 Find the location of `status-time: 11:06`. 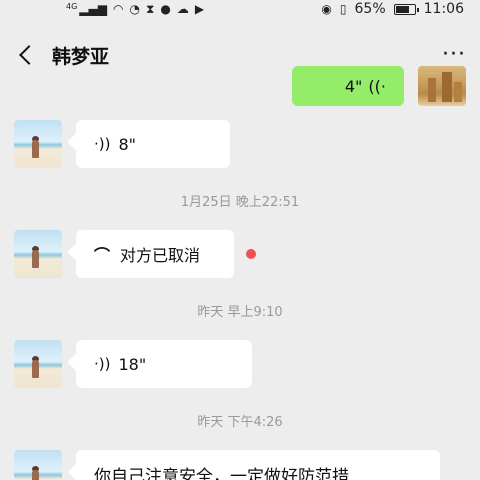

status-time: 11:06 is located at coordinates (443, 9).